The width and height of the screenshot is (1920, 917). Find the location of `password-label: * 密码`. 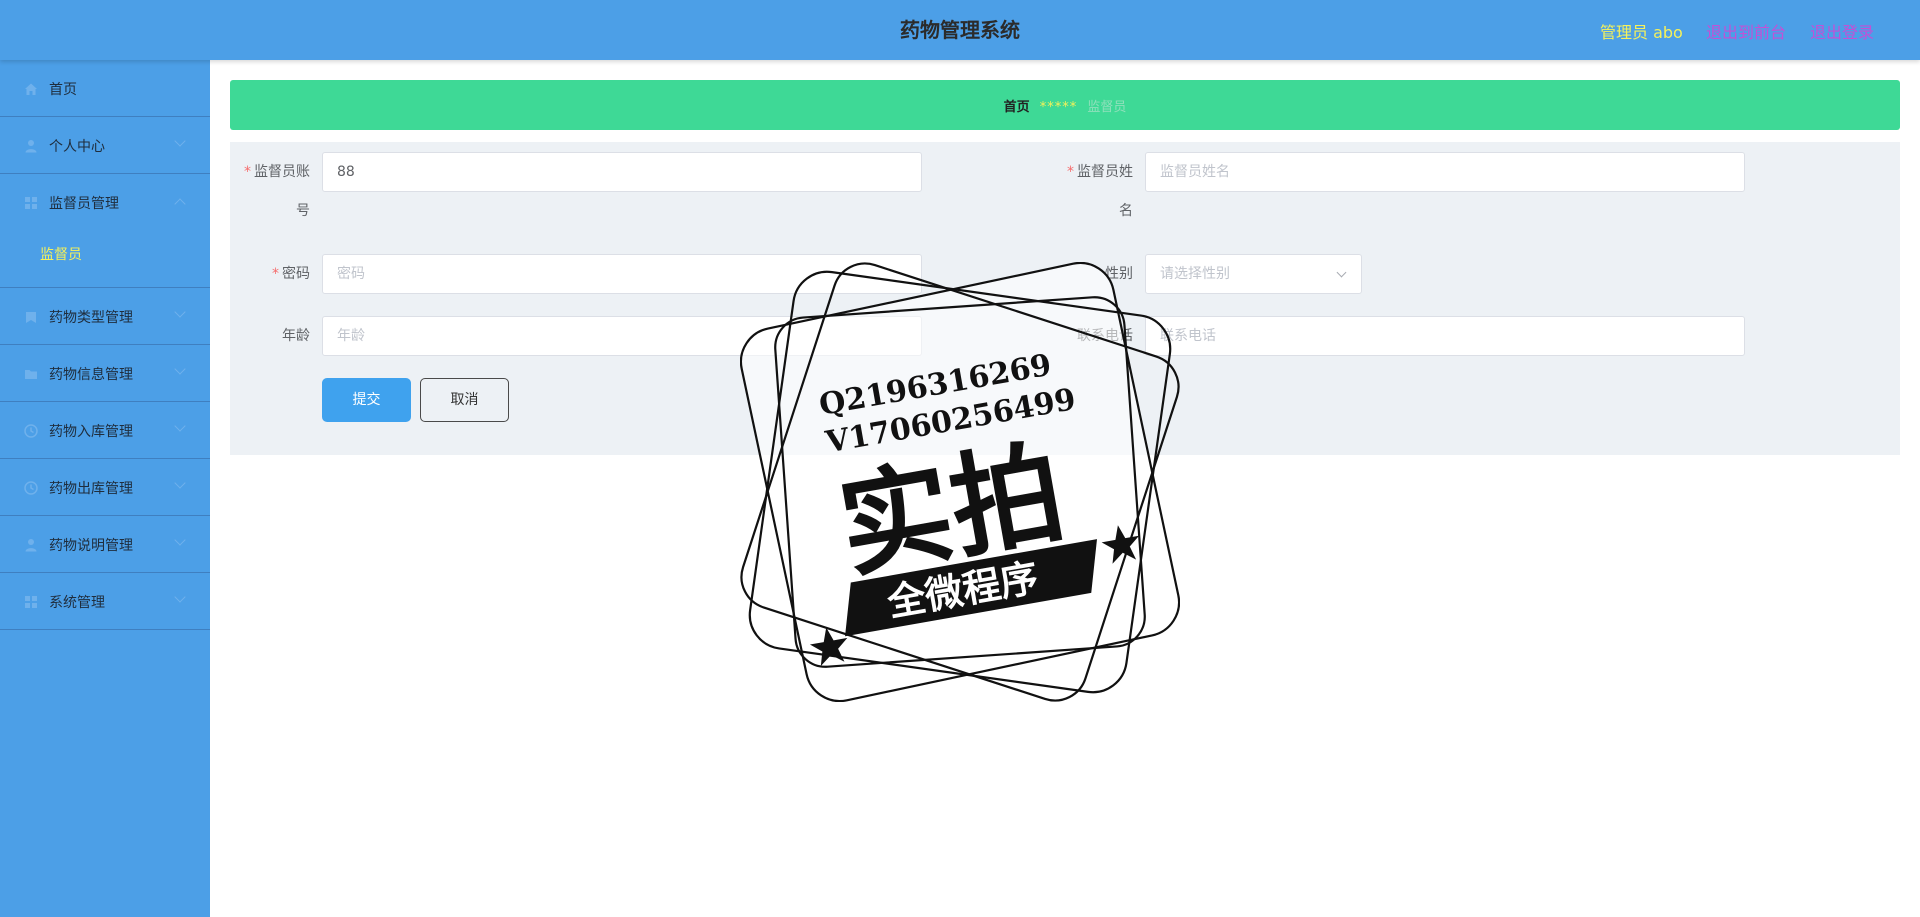

password-label: * 密码 is located at coordinates (291, 274).